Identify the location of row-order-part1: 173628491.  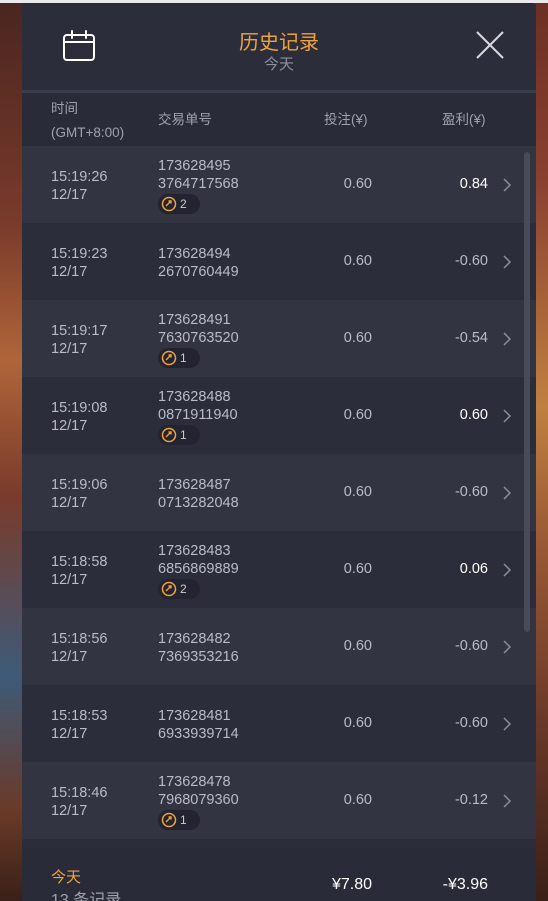
(194, 320).